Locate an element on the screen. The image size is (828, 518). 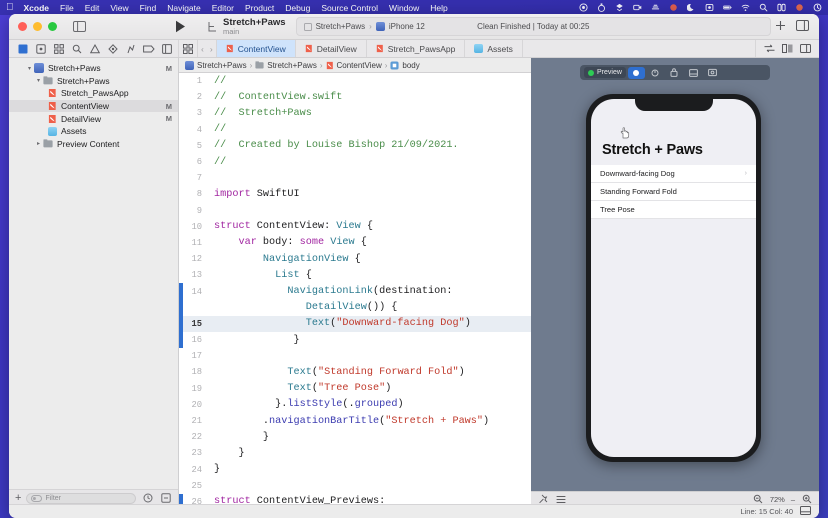
code-line: 4 // is located at coordinates (355, 130).